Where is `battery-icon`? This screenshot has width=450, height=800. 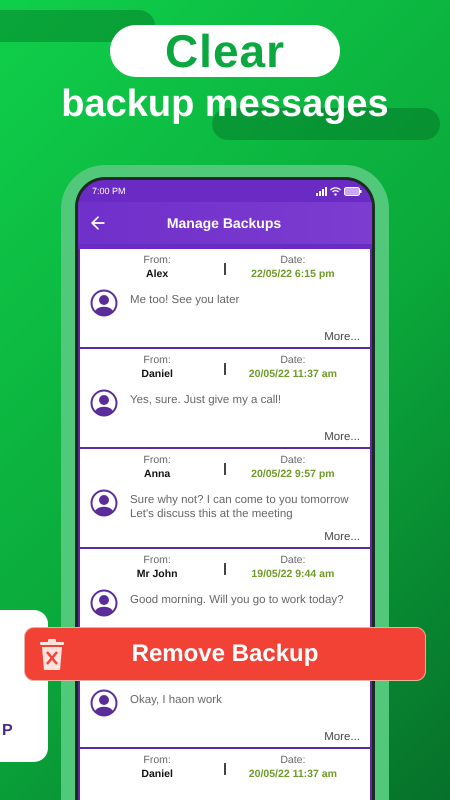
battery-icon is located at coordinates (353, 191).